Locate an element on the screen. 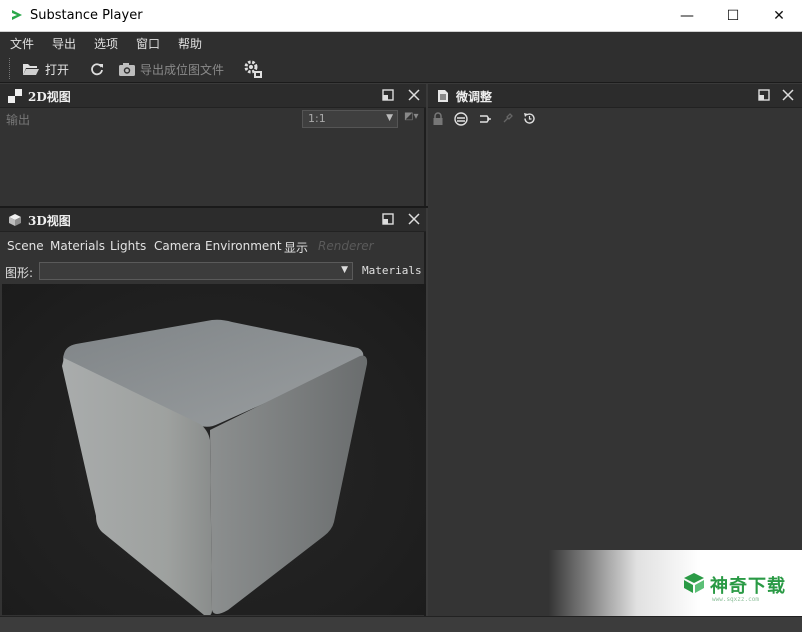 The image size is (802, 632). plug-icon is located at coordinates (485, 119).